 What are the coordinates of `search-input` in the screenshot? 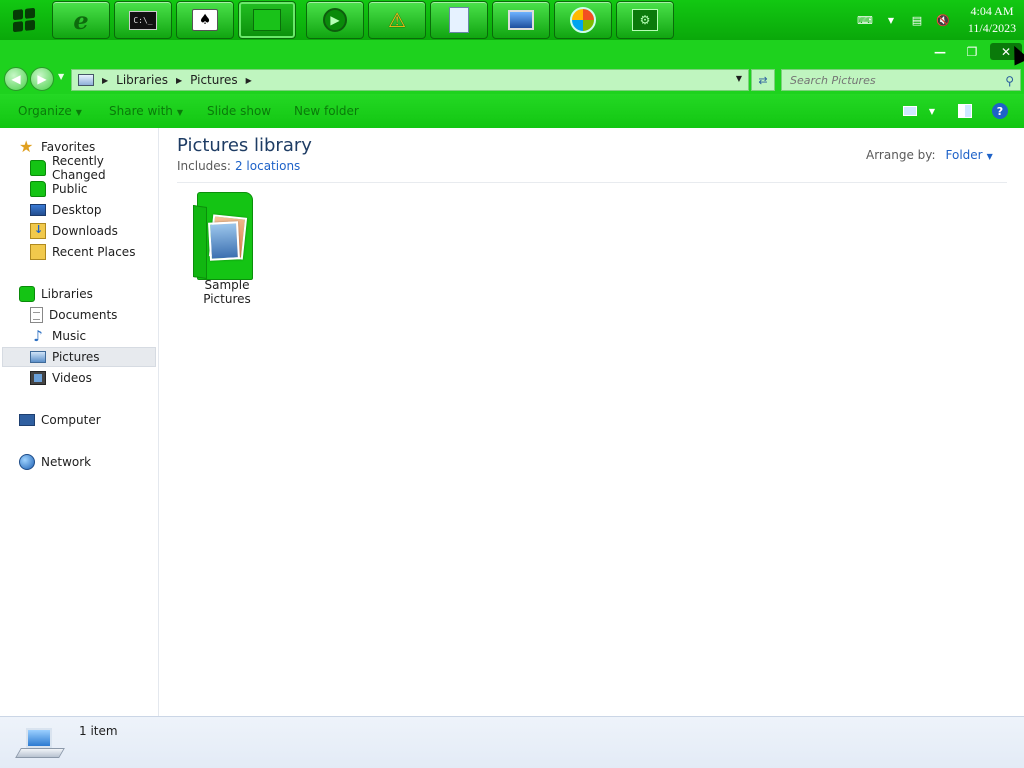 It's located at (890, 80).